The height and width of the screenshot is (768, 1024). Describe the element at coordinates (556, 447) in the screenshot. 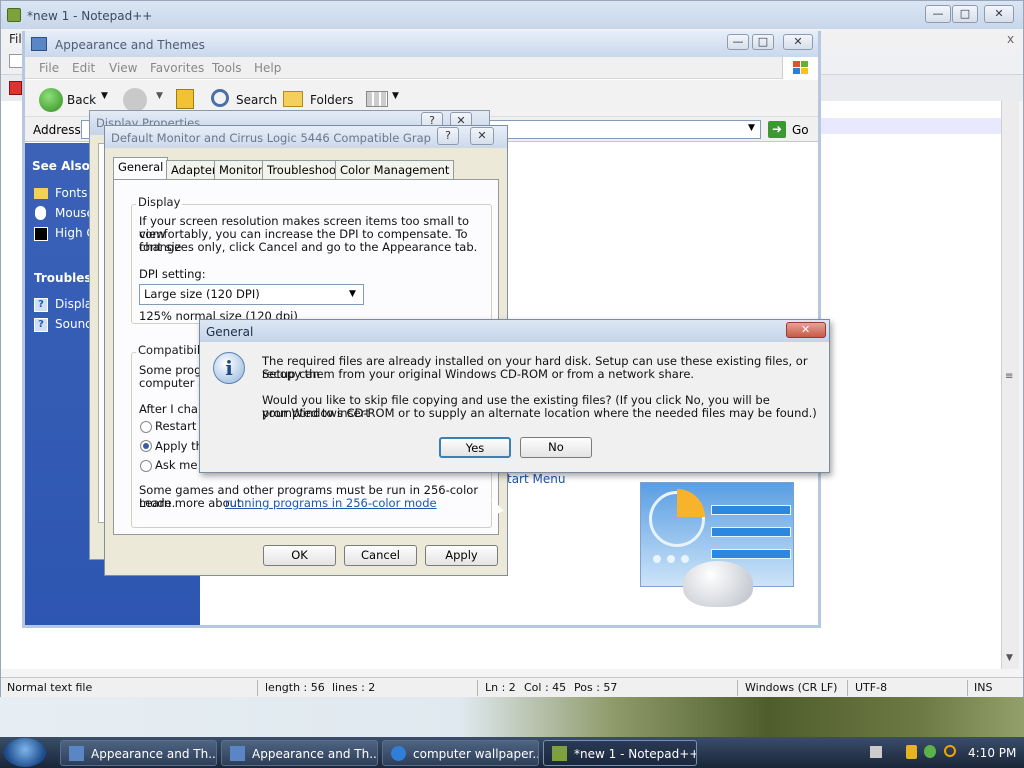

I see `no-button: No` at that location.